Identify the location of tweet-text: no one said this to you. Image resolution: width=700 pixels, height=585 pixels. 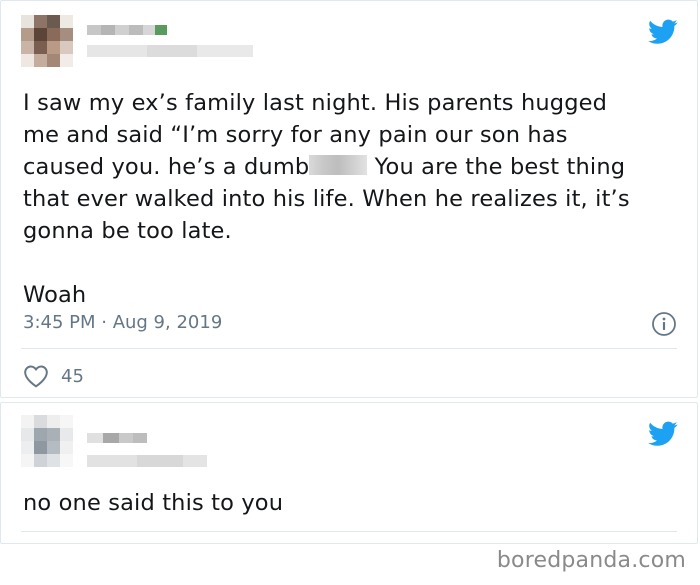
(153, 503).